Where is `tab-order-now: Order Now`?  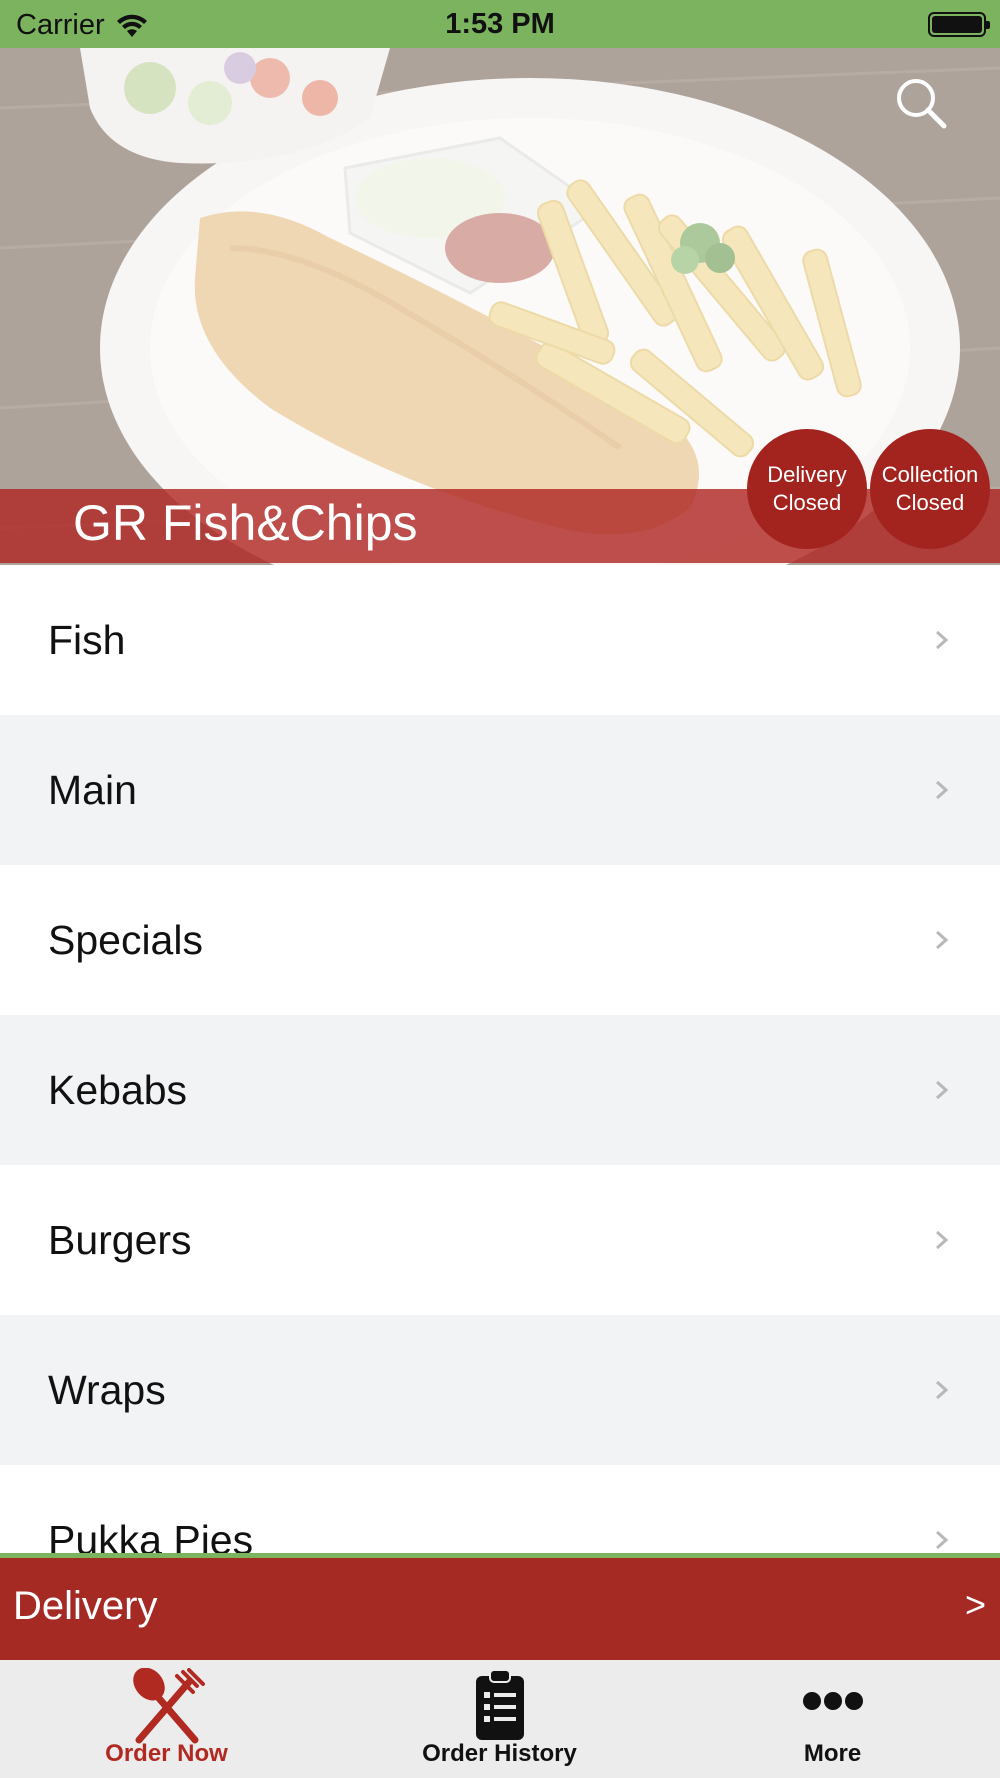 tab-order-now: Order Now is located at coordinates (166, 1719).